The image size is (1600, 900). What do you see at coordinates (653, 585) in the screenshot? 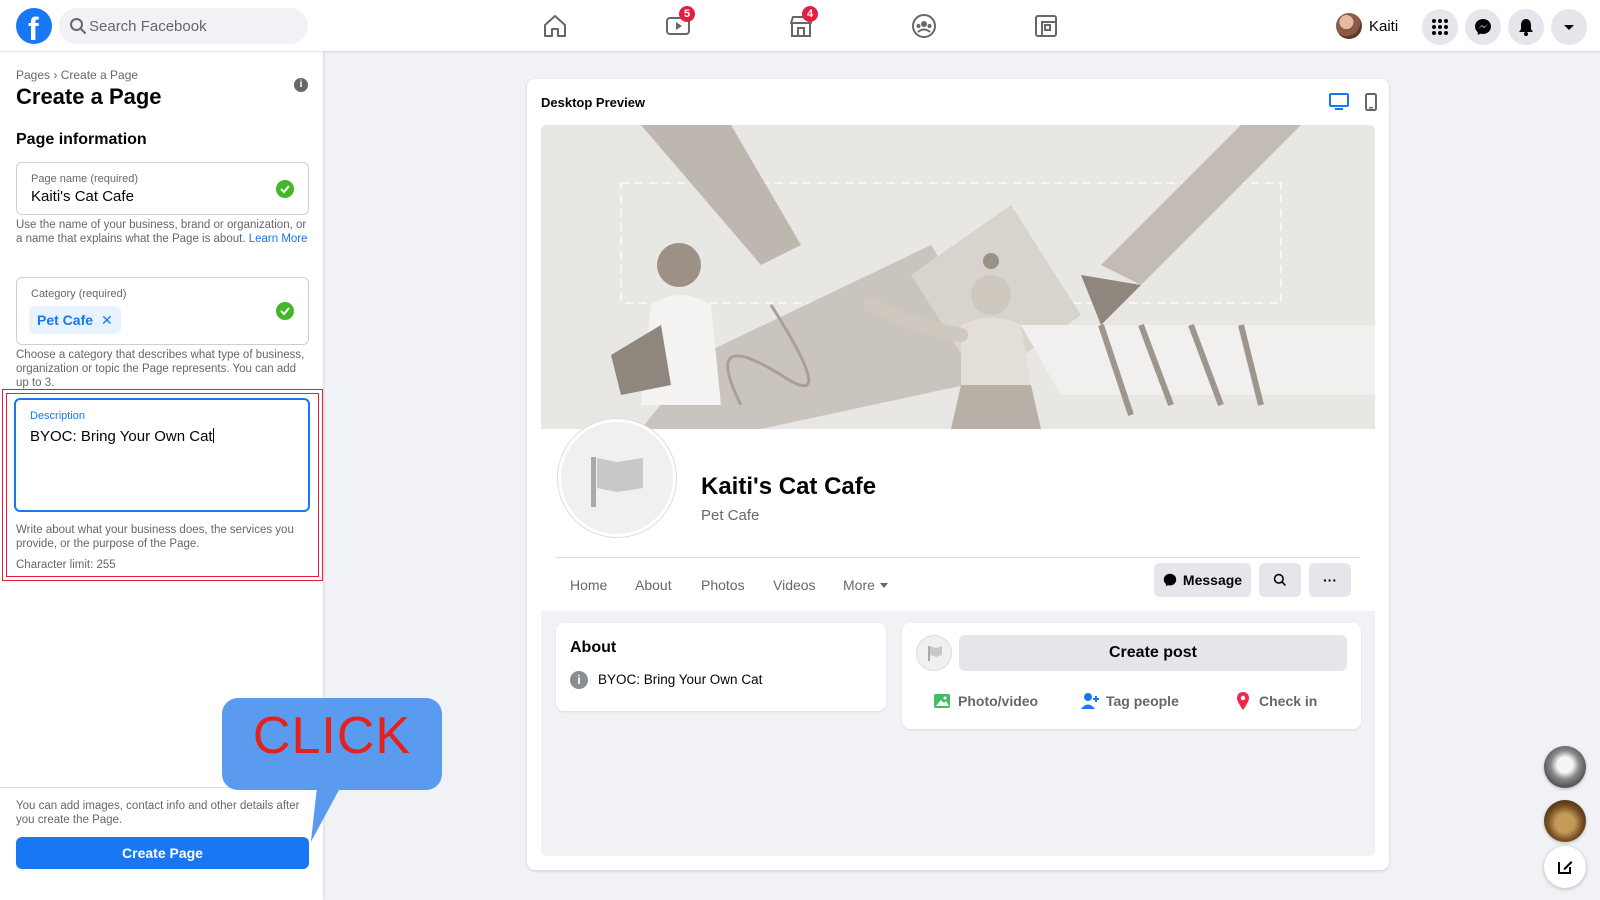
I see `tab-about: About` at bounding box center [653, 585].